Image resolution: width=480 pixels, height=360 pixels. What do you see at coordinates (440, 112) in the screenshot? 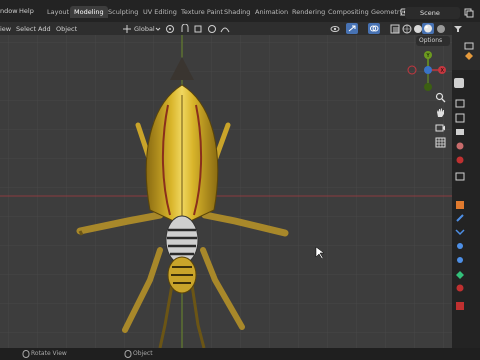
I see `pan-hand-icon` at bounding box center [440, 112].